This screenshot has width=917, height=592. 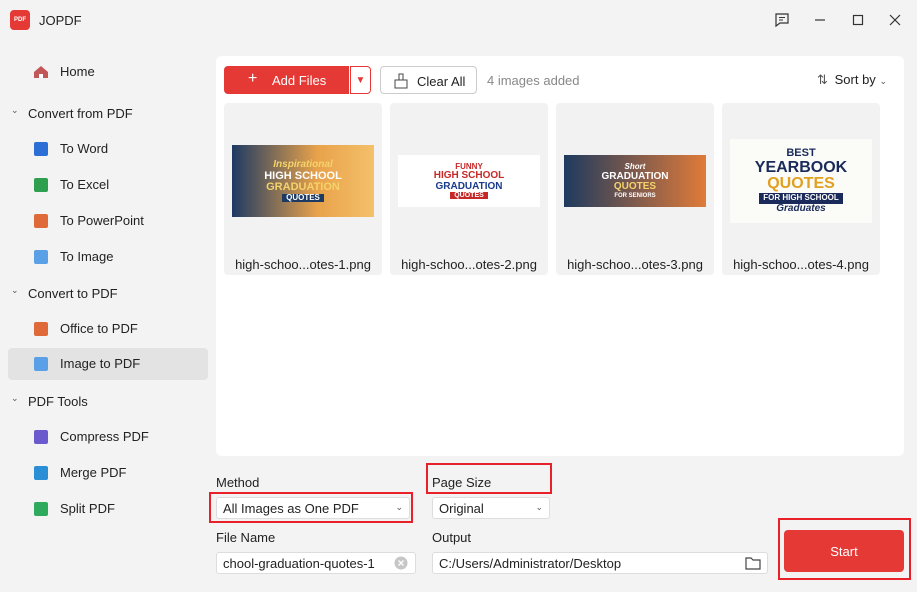 I want to click on section-label: Convert to PDF, so click(x=73, y=293).